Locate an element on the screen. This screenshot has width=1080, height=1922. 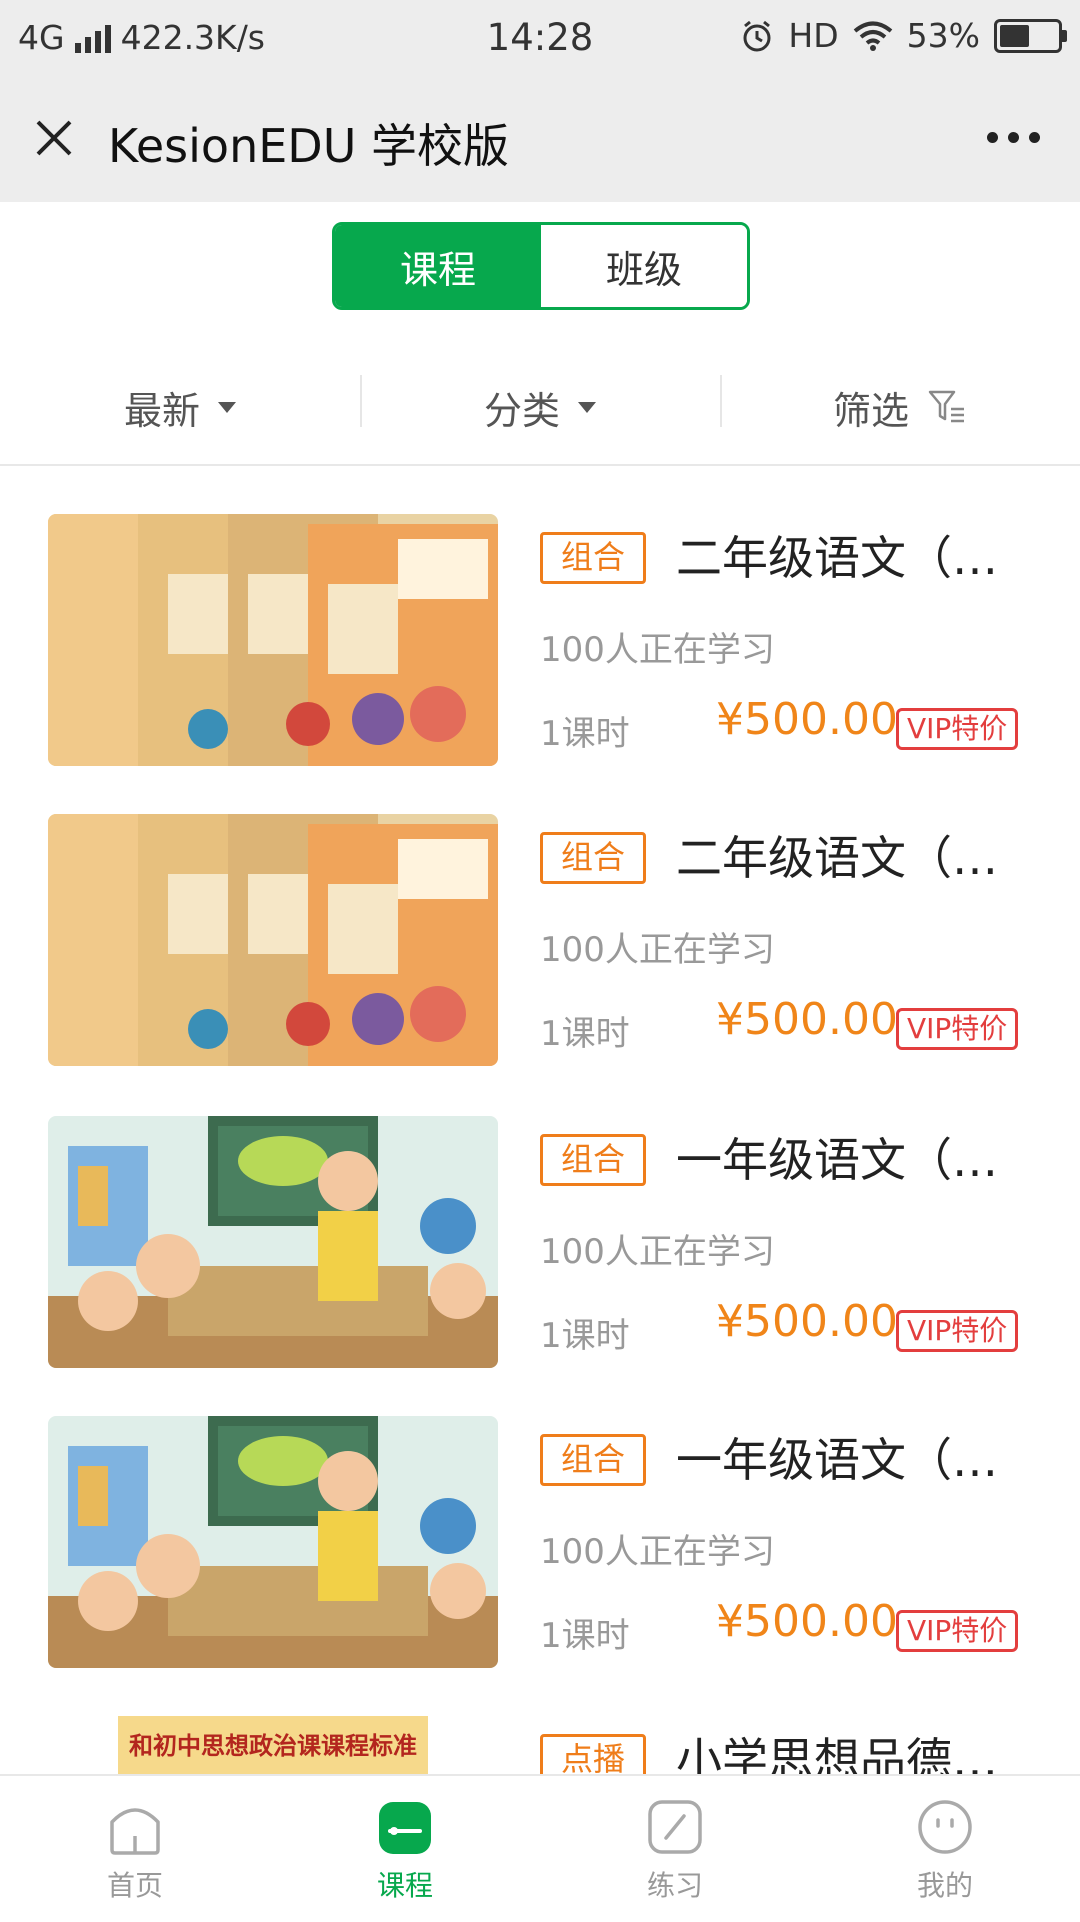
status-right: HD 53% is located at coordinates (903, 35).